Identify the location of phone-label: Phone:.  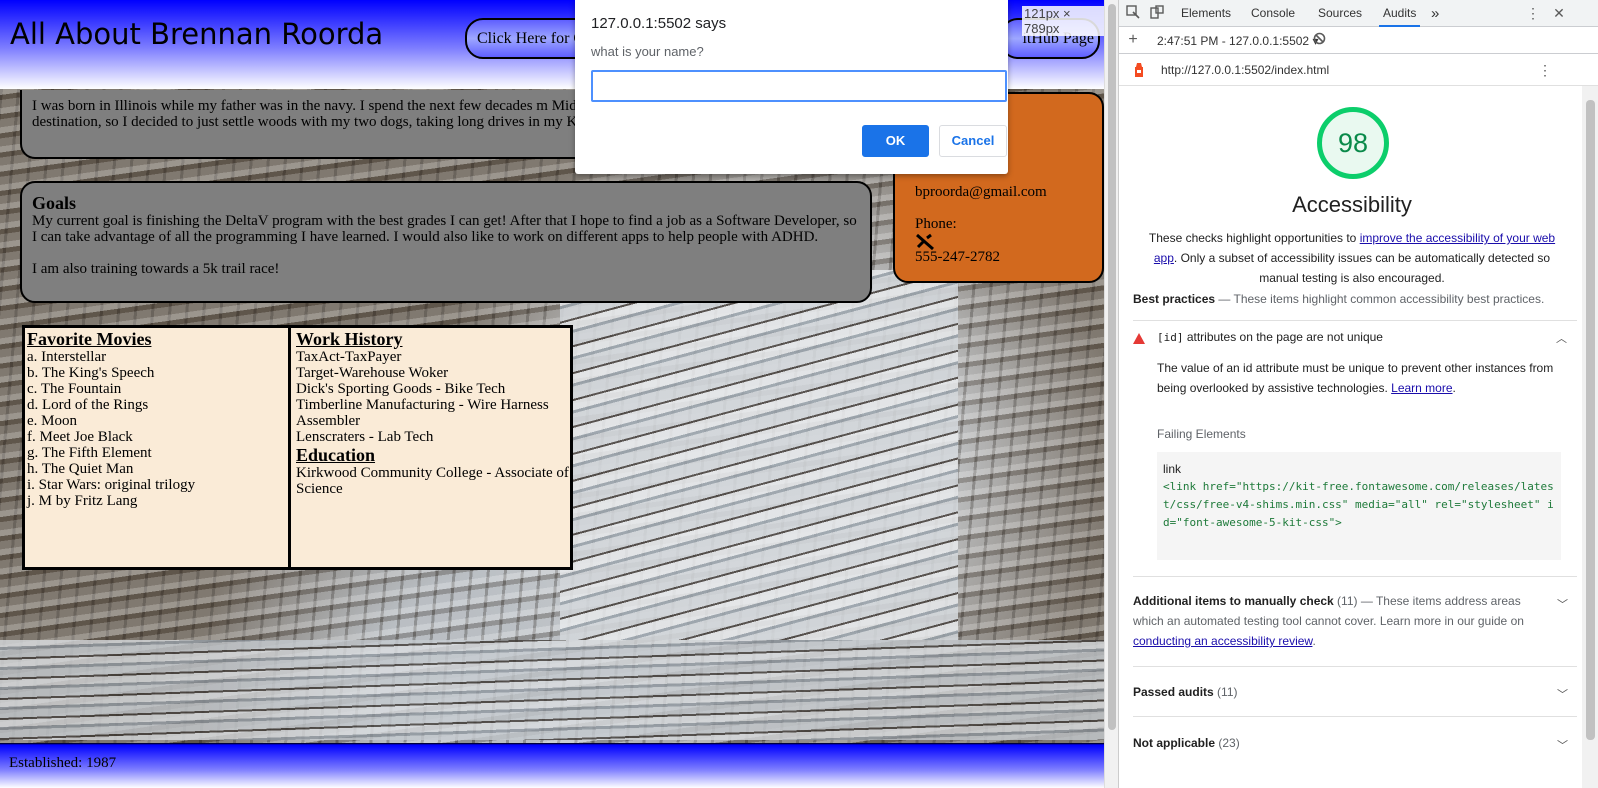
(936, 224).